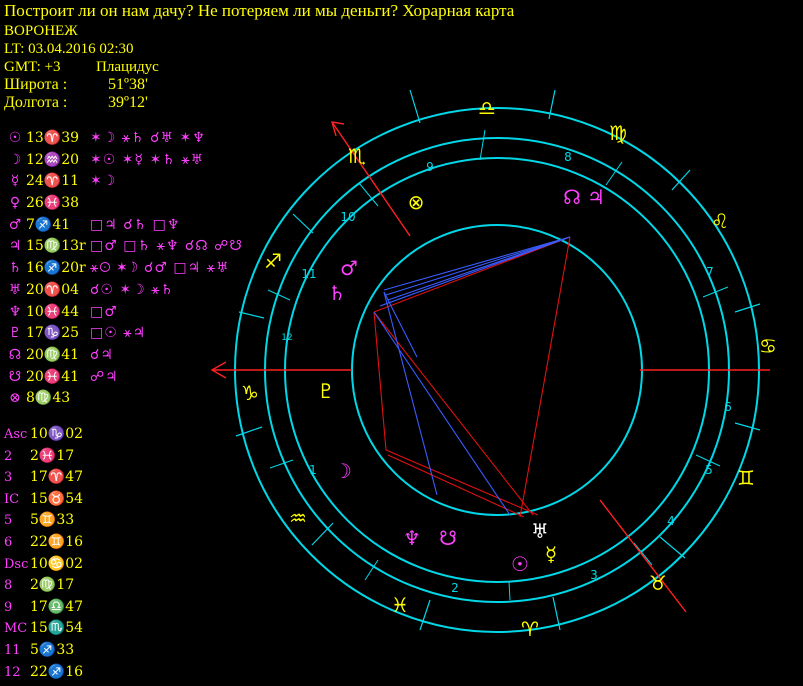  I want to click on capricorn-sign-icon: ♑, so click(250, 393).